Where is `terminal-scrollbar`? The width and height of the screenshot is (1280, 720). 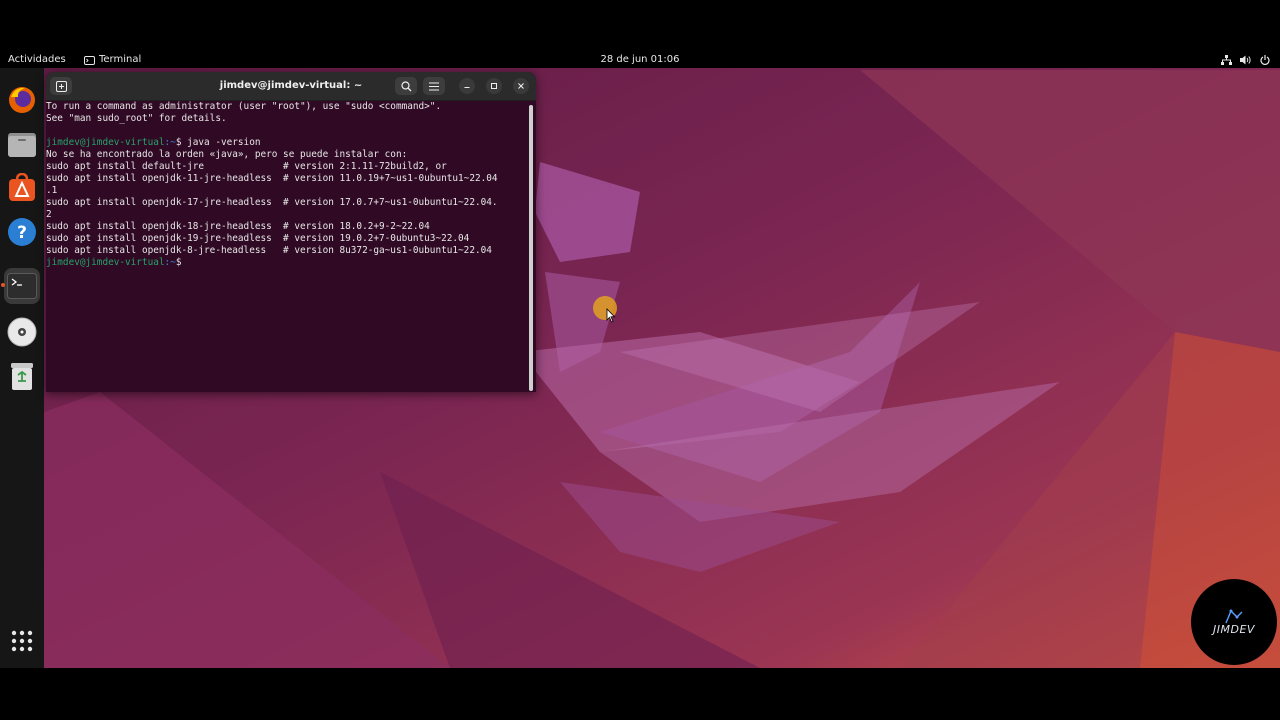
terminal-scrollbar is located at coordinates (531, 248).